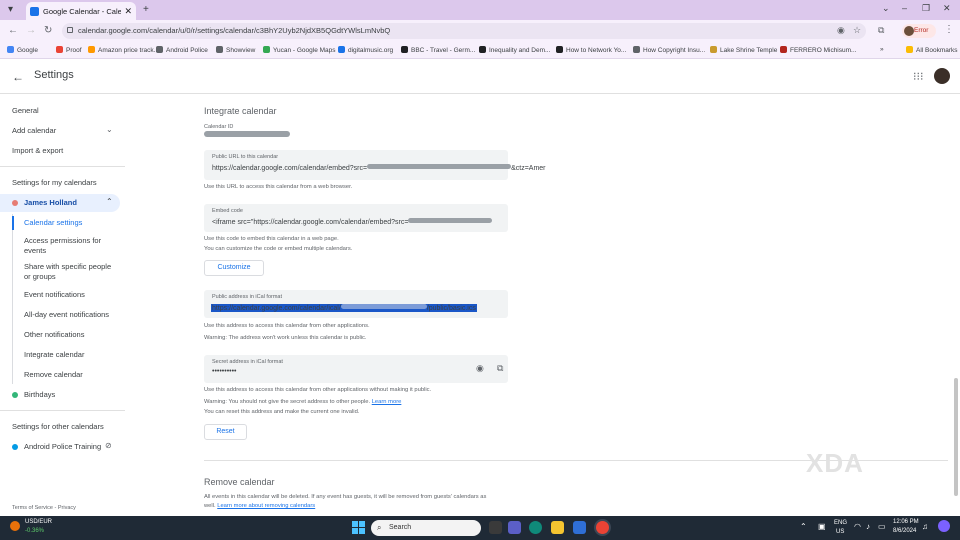  What do you see at coordinates (906, 522) in the screenshot?
I see `clock-time: 12:06 PM` at bounding box center [906, 522].